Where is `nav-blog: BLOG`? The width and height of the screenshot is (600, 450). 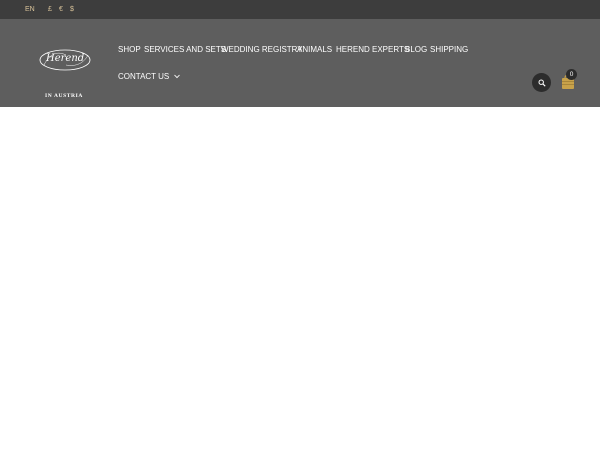 nav-blog: BLOG is located at coordinates (416, 49).